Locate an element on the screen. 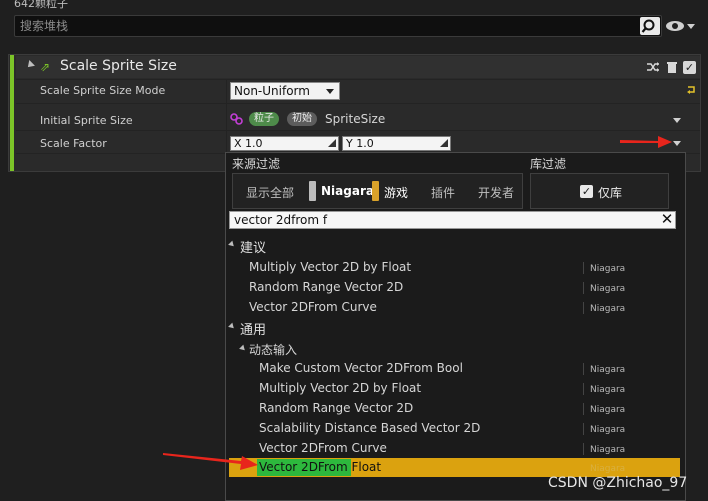 This screenshot has width=708, height=501. game-swatch is located at coordinates (375, 191).